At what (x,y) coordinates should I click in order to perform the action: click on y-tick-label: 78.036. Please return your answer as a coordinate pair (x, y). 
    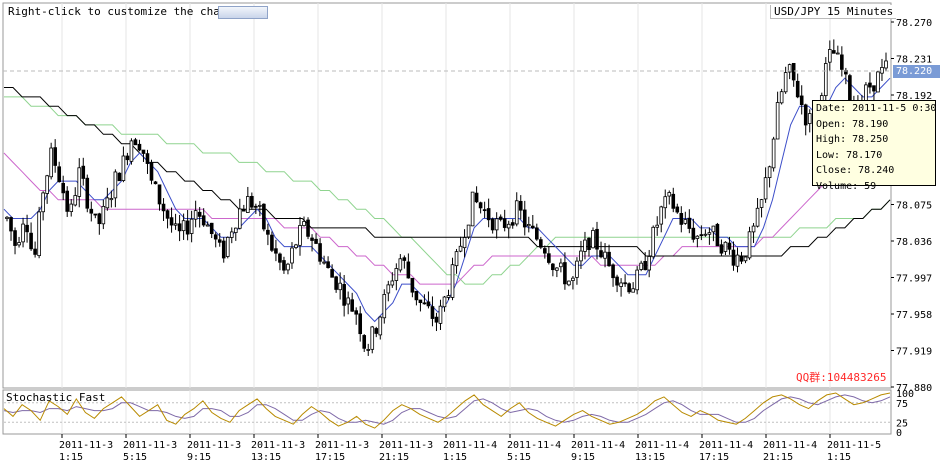
    Looking at the image, I should click on (914, 242).